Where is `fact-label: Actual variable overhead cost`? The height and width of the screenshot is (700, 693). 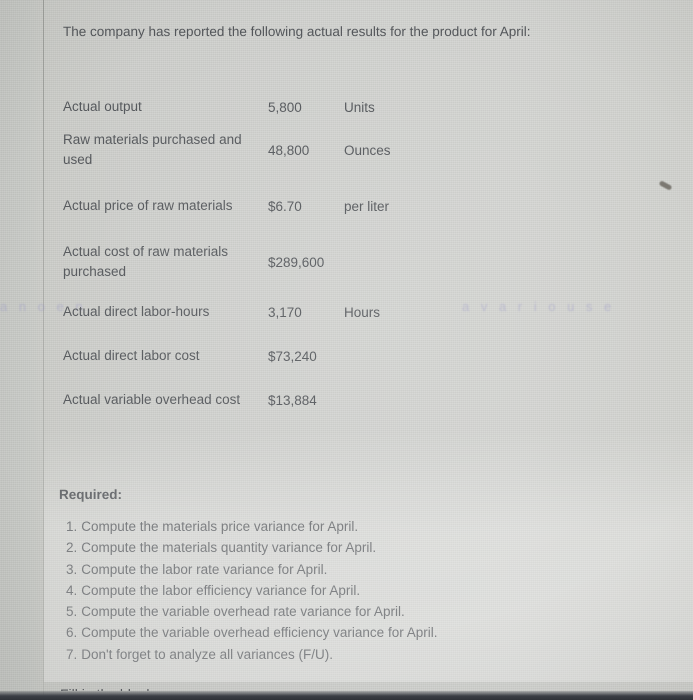
fact-label: Actual variable overhead cost is located at coordinates (152, 400).